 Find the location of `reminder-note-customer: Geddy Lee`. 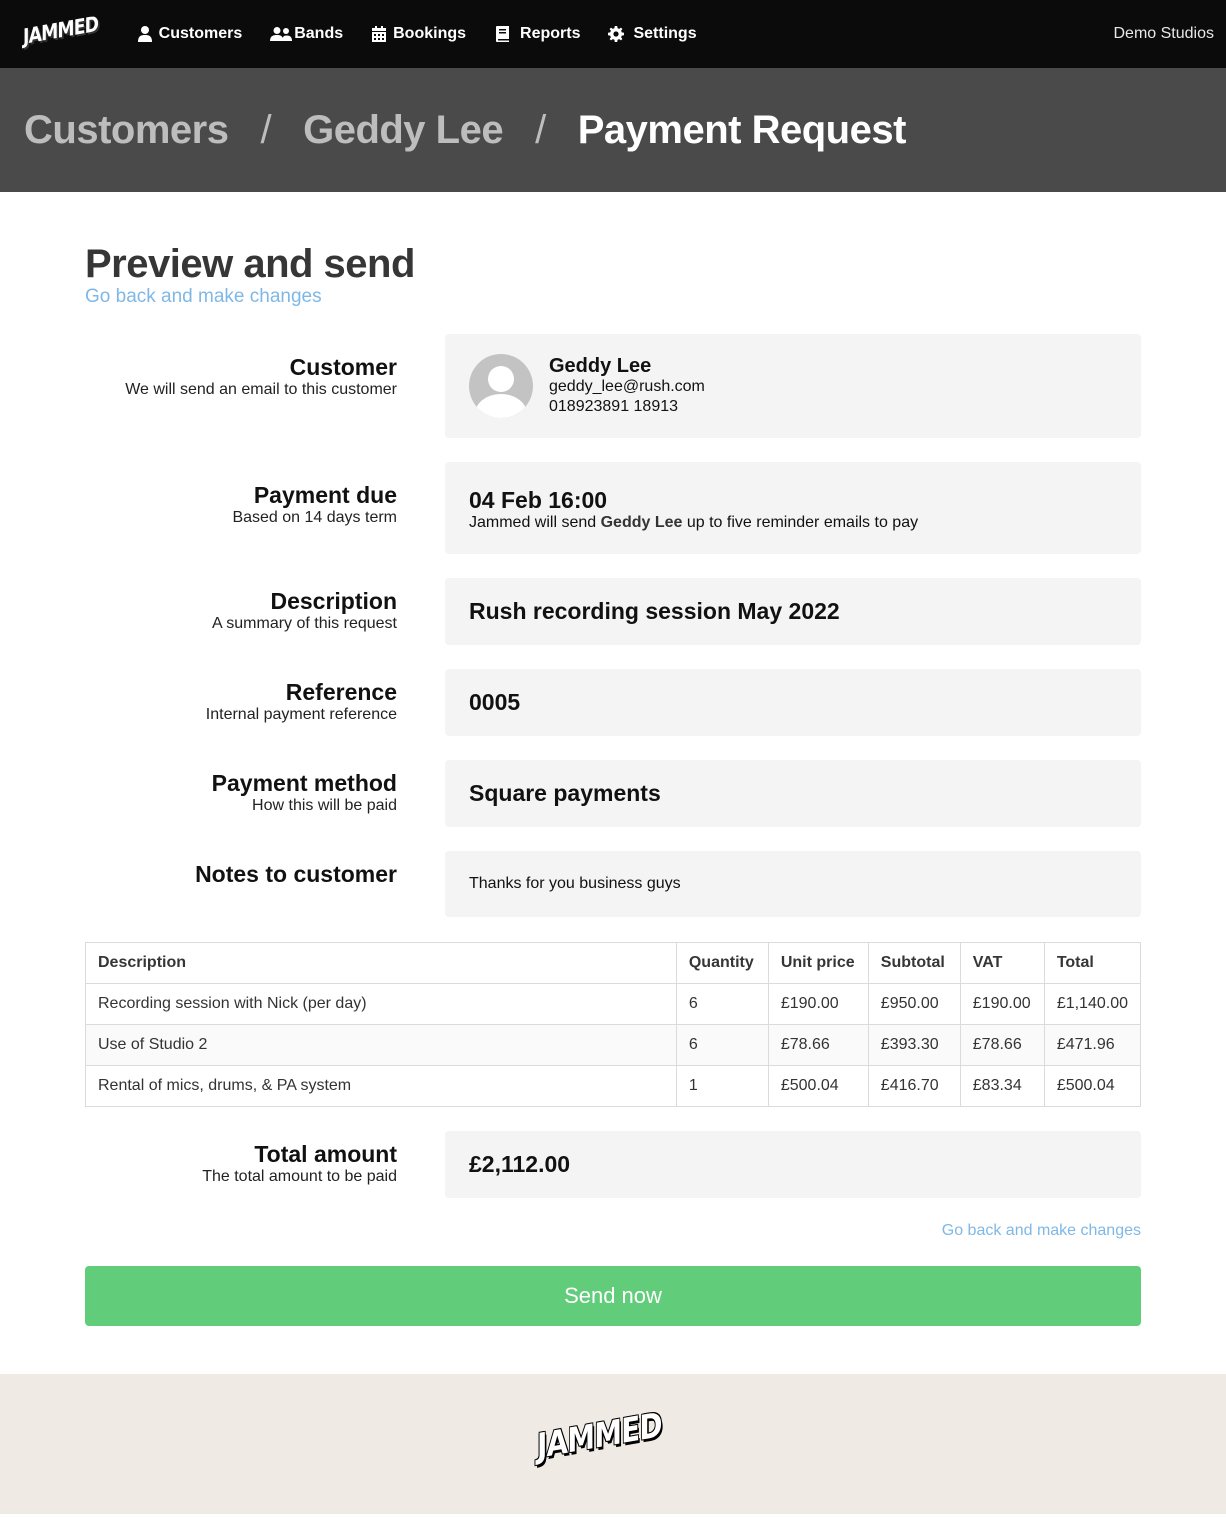

reminder-note-customer: Geddy Lee is located at coordinates (641, 522).